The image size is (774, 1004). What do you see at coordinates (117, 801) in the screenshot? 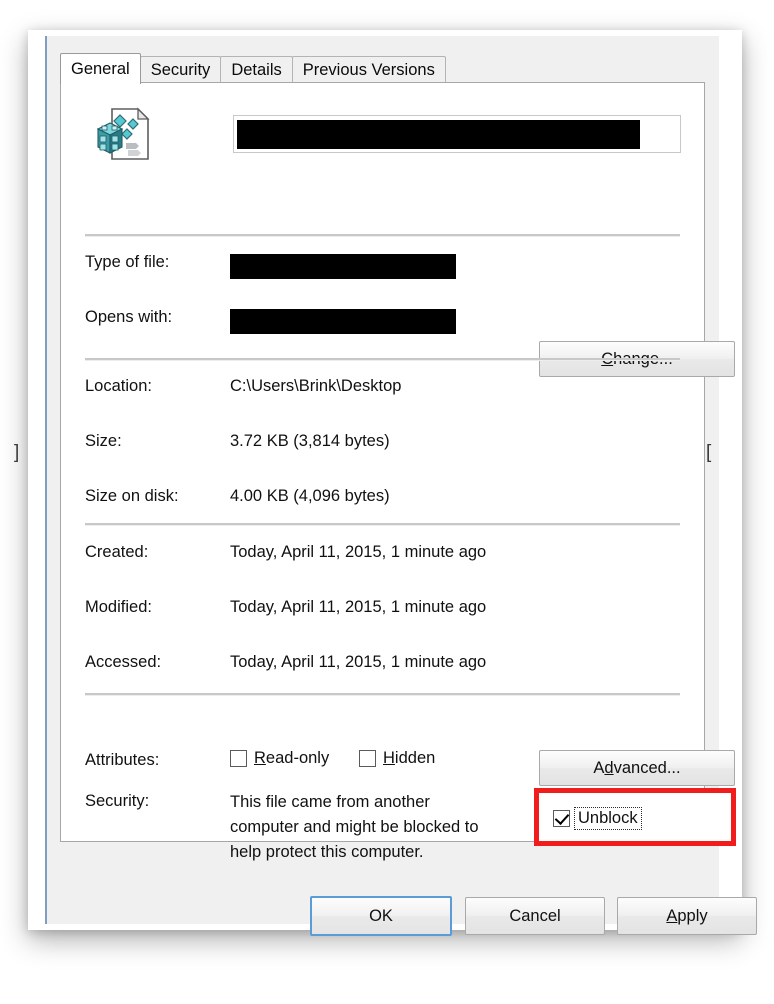
I see `label-security: Security:` at bounding box center [117, 801].